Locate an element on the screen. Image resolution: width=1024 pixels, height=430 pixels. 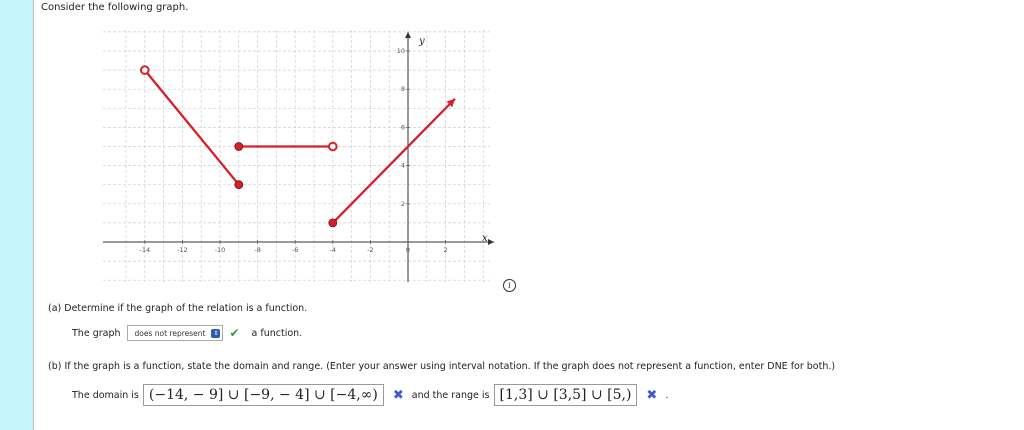
info-icon: i is located at coordinates (509, 285).